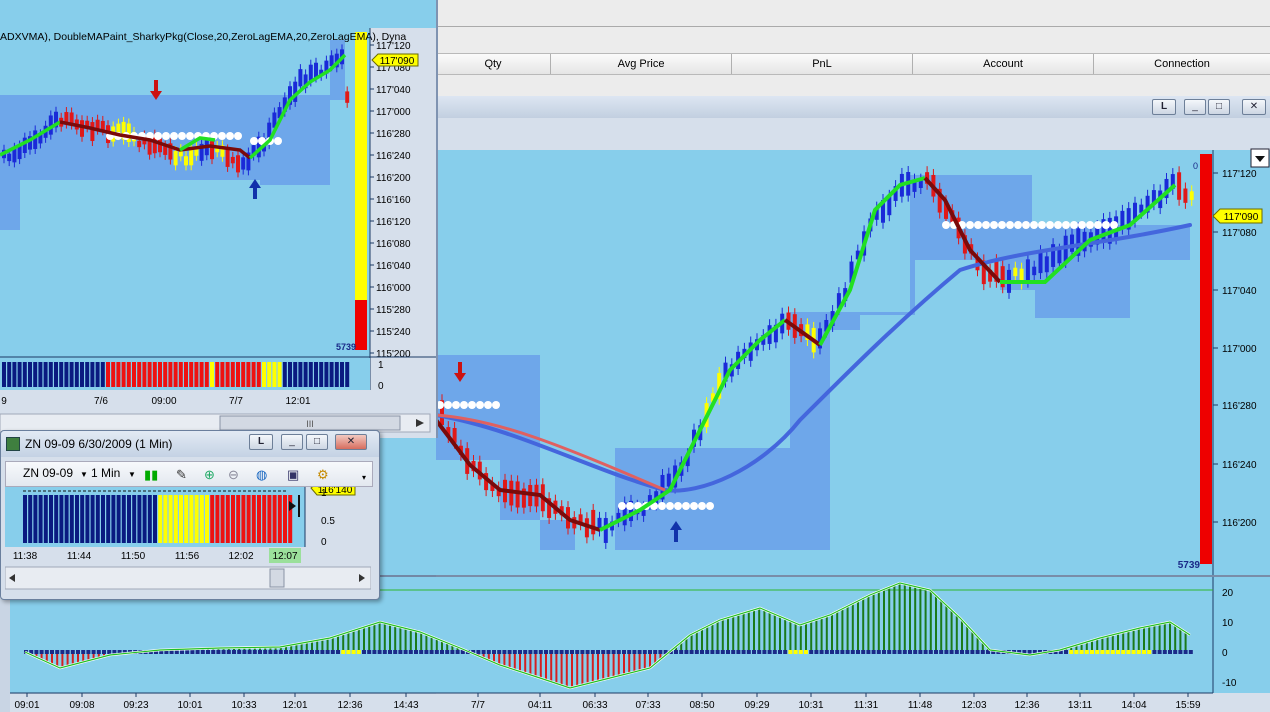  I want to click on instrument-selector: ZN 09-09, so click(48, 473).